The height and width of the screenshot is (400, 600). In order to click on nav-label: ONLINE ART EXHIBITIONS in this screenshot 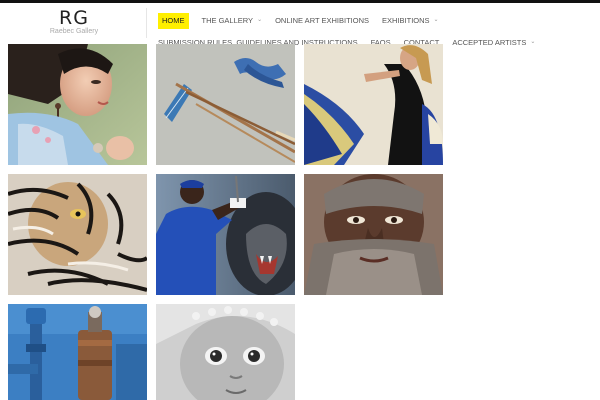, I will do `click(322, 20)`.